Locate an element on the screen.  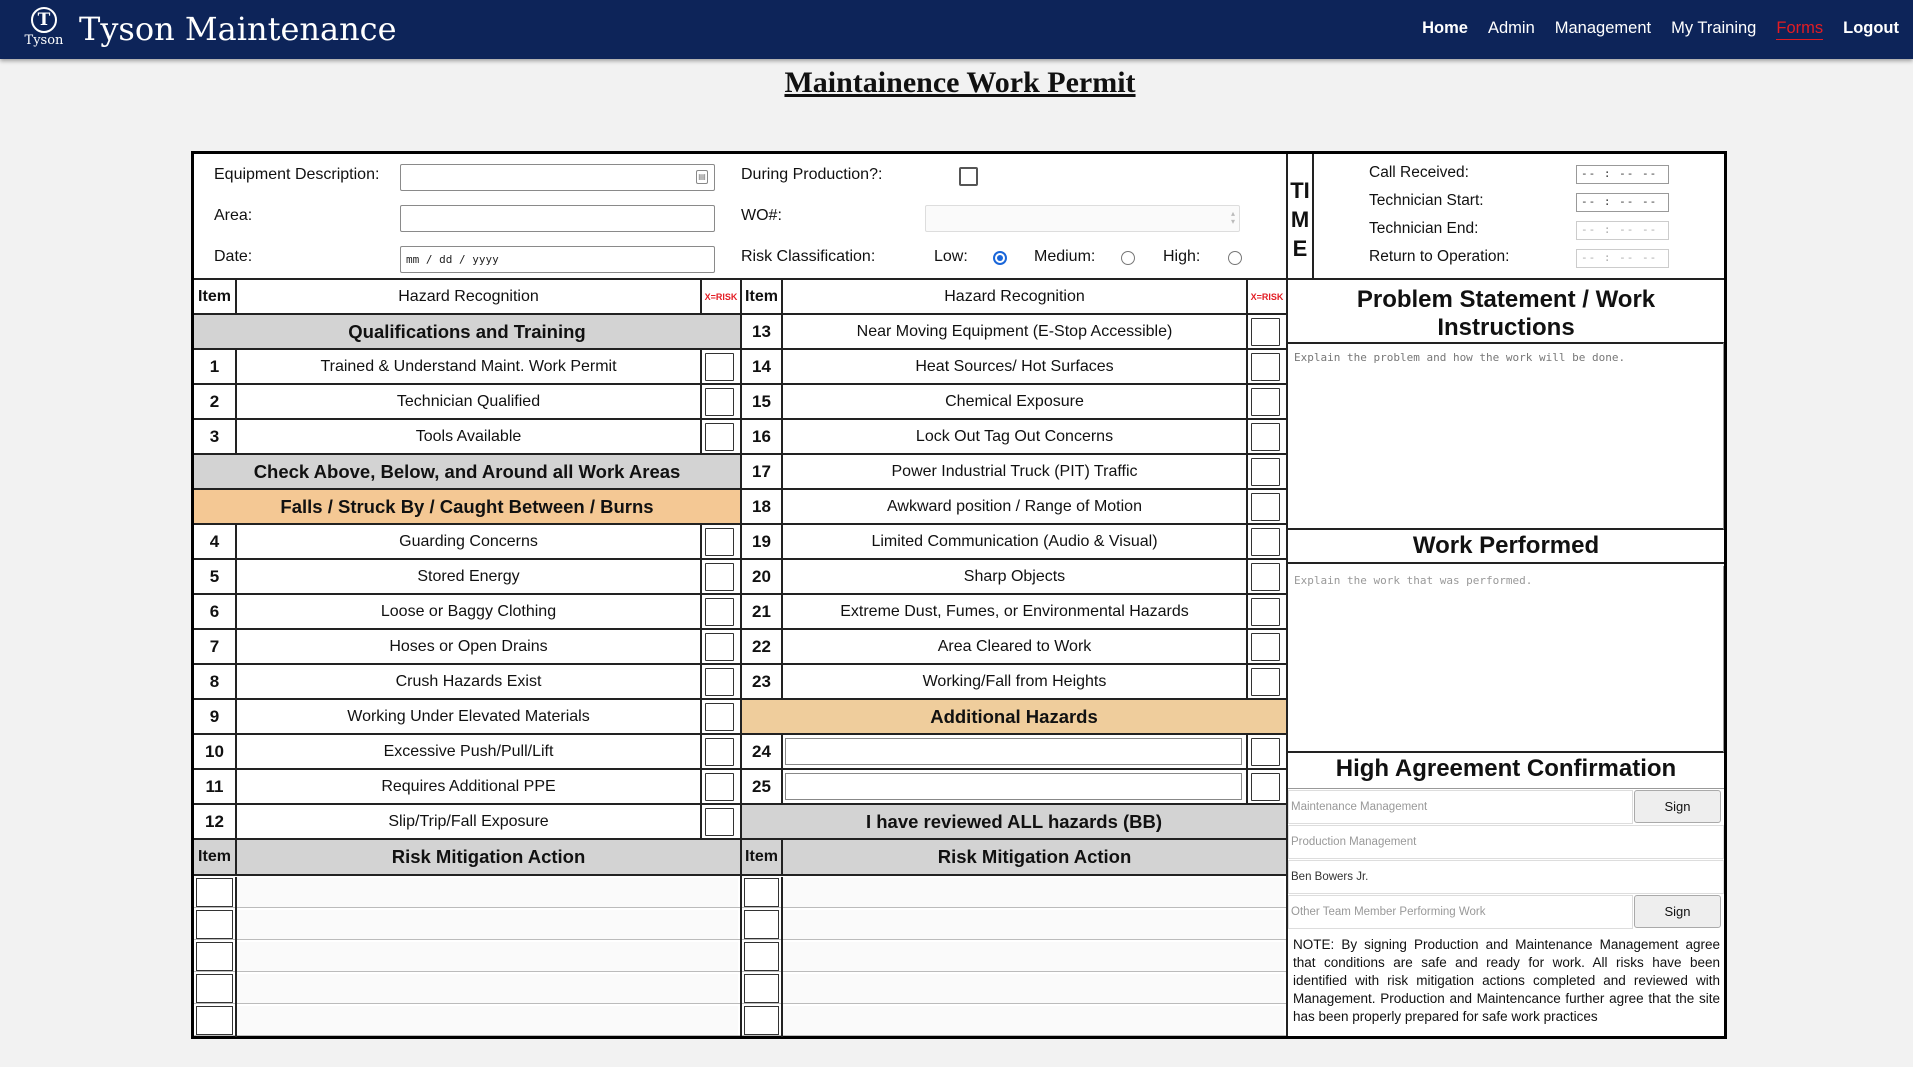
risk-low-radio is located at coordinates (1000, 258).